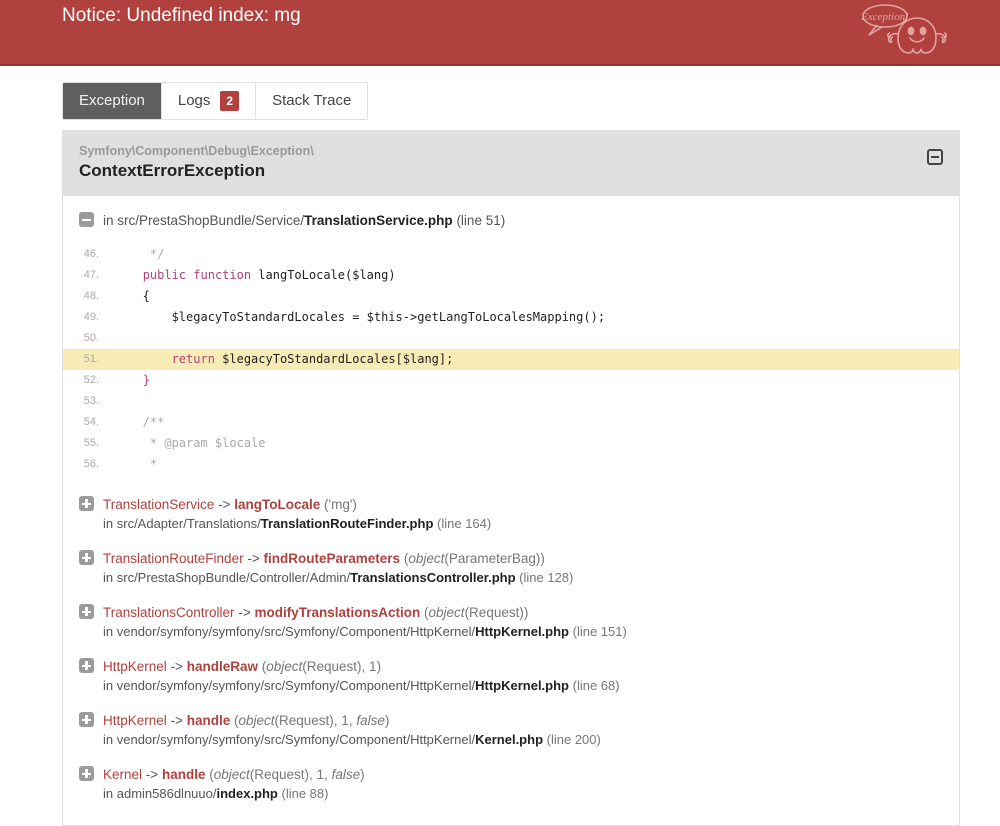  I want to click on tabs-container: Exception Logs 2 Stack Trace, so click(500, 93).